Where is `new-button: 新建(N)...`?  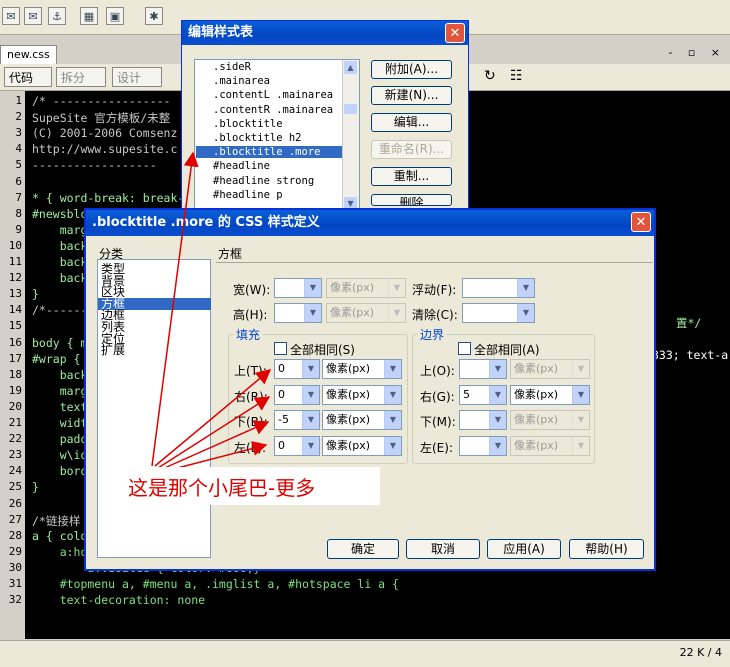 new-button: 新建(N)... is located at coordinates (411, 95).